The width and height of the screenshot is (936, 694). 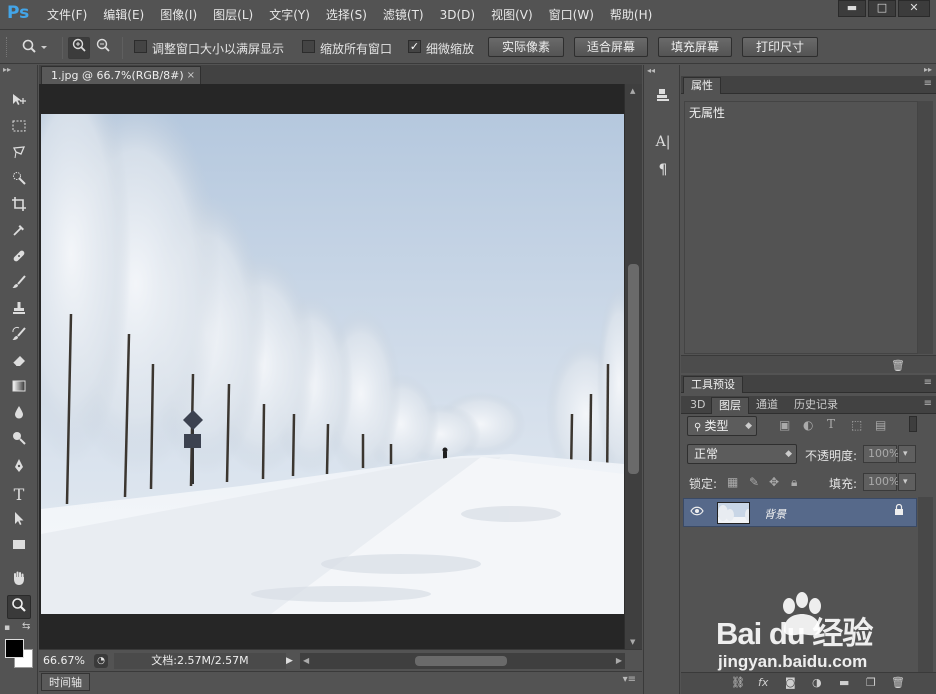 What do you see at coordinates (713, 384) in the screenshot?
I see `tab-tool-presets: 工具预设` at bounding box center [713, 384].